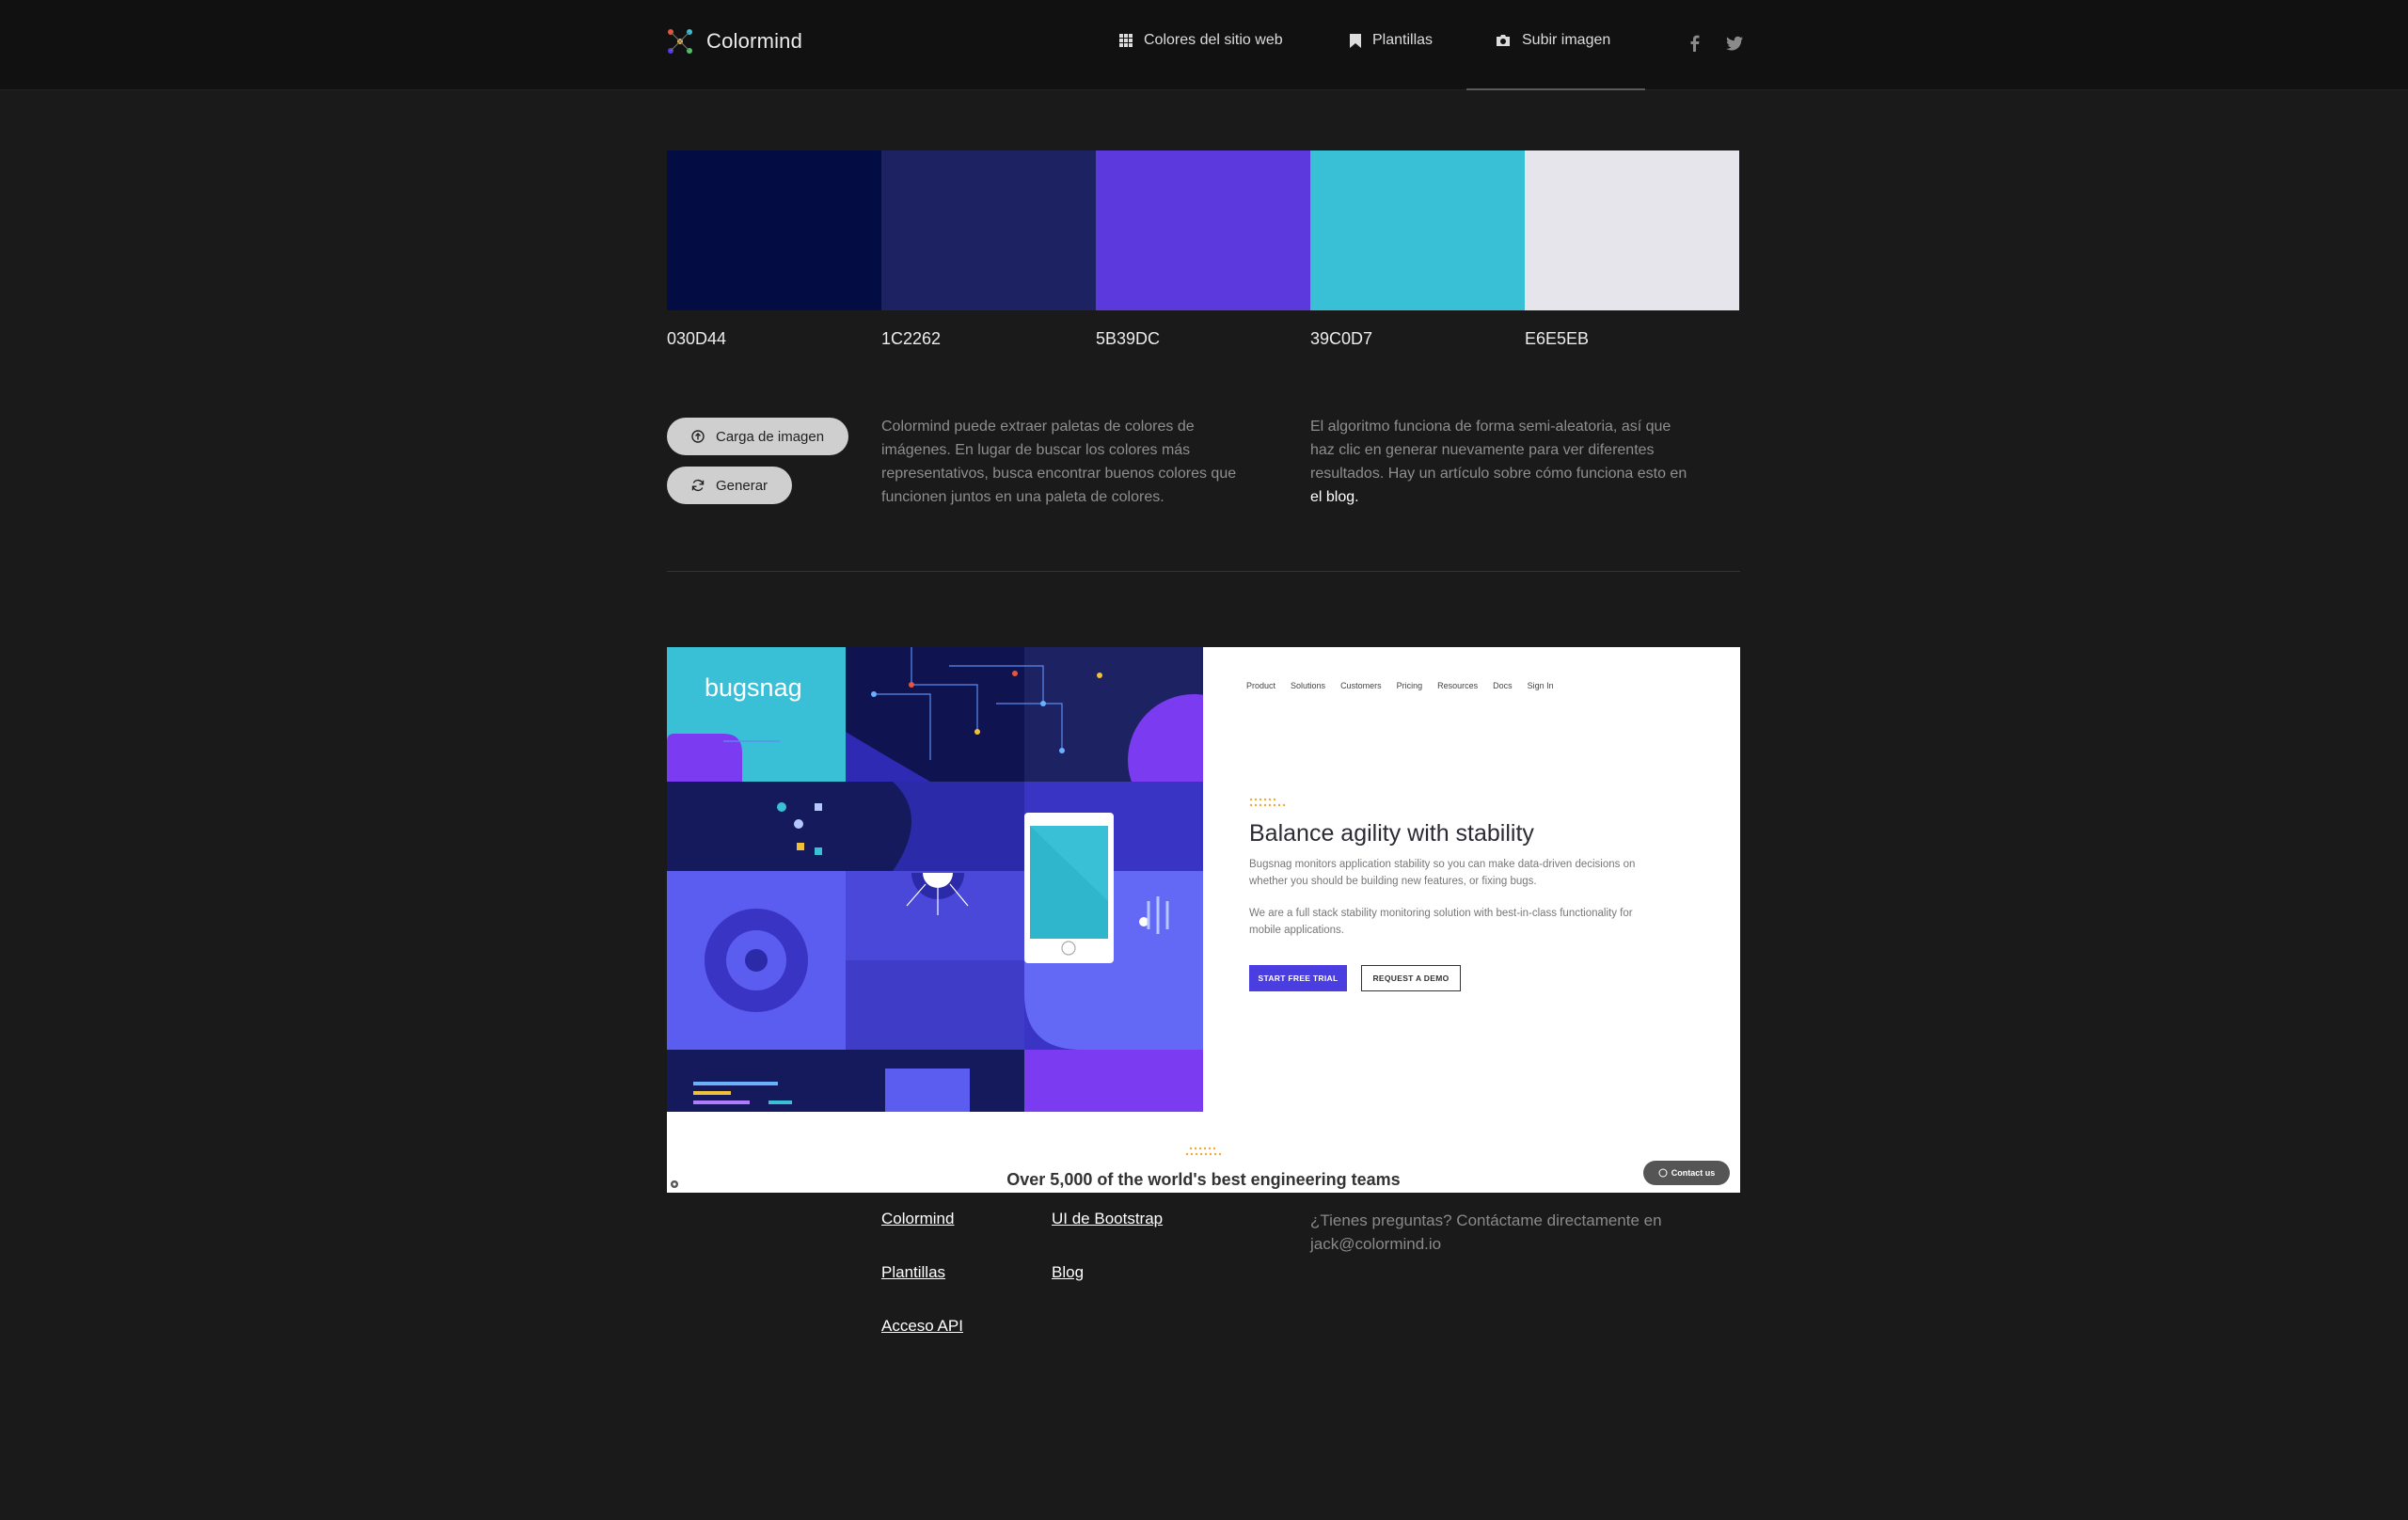  Describe the element at coordinates (1361, 685) in the screenshot. I see `preview-nav-item: Customers` at that location.